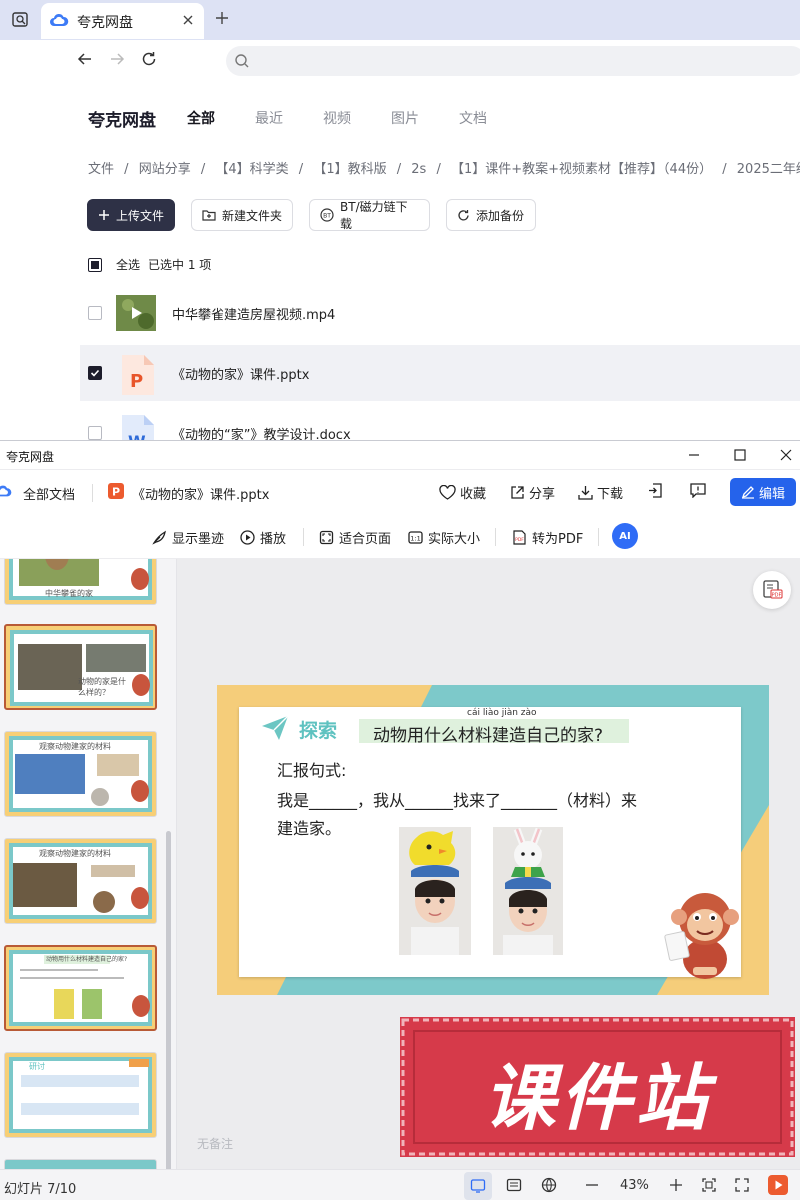  I want to click on file-name: 《动物的“家”》教学设计.docx, so click(261, 432).